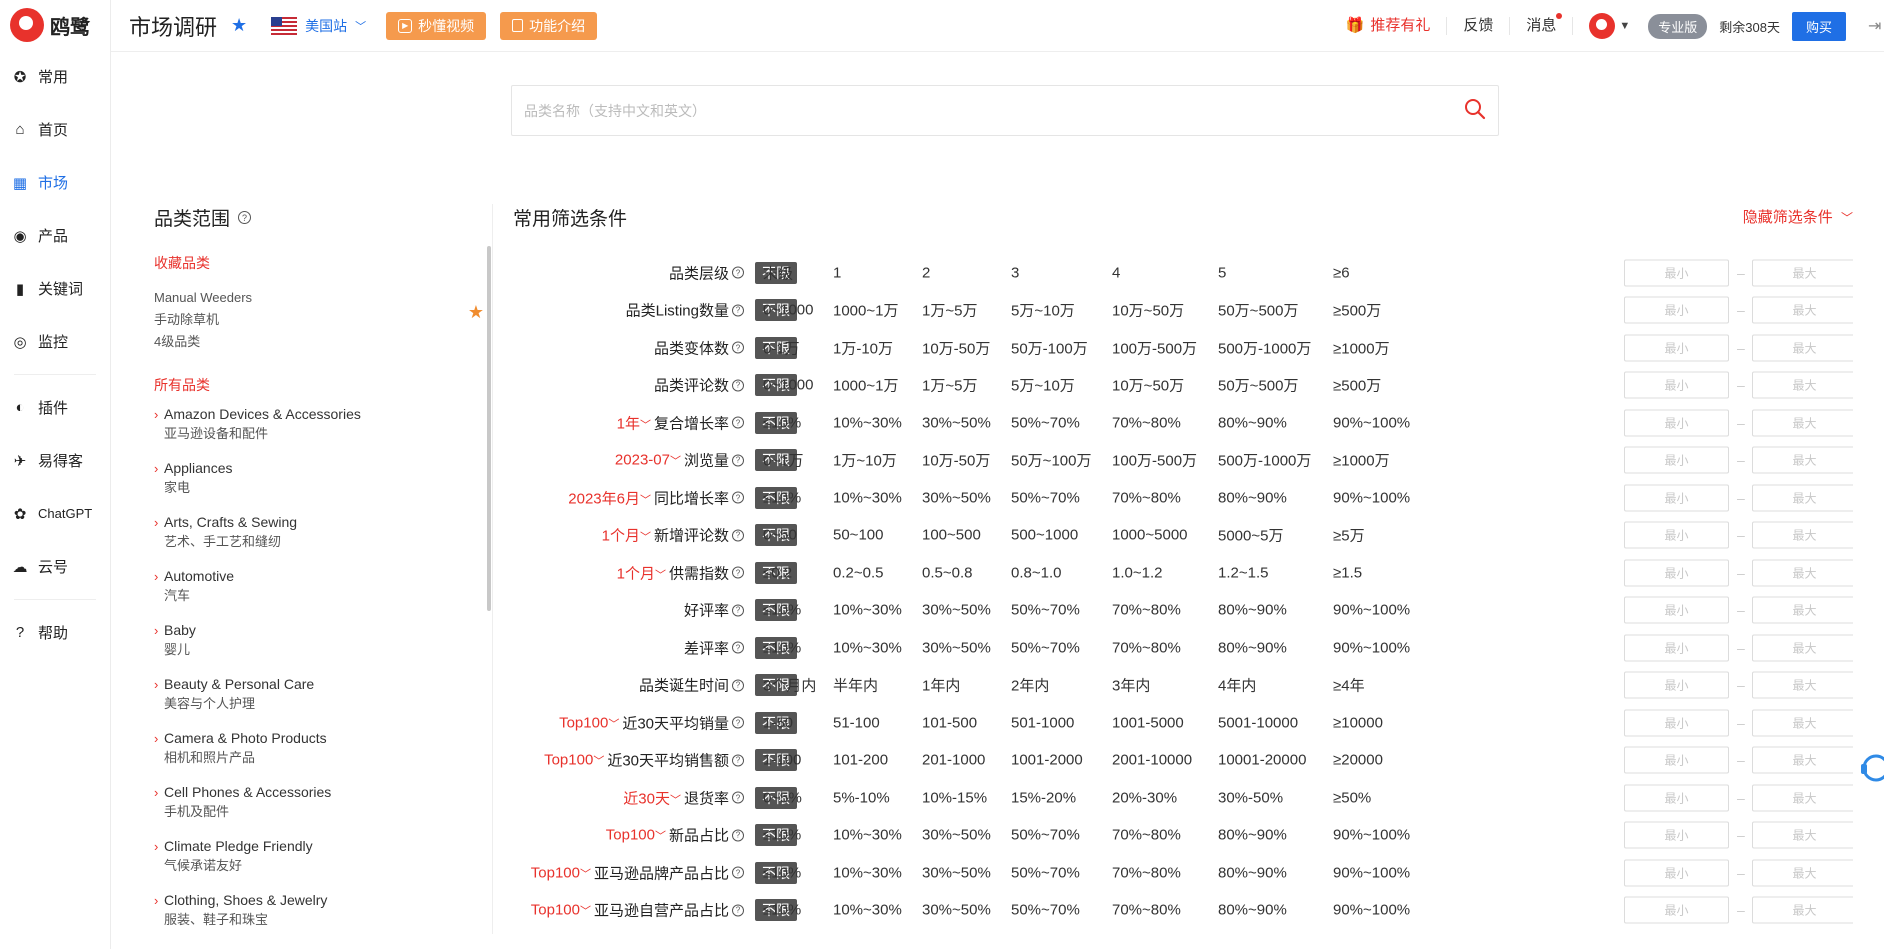 This screenshot has height=949, width=1884. What do you see at coordinates (941, 685) in the screenshot?
I see `filter-option: 1年内` at bounding box center [941, 685].